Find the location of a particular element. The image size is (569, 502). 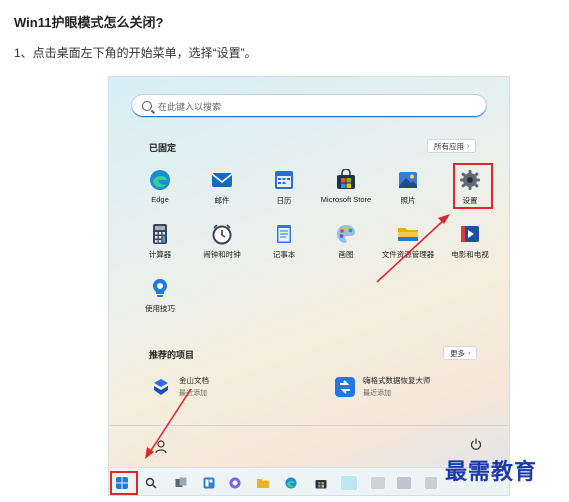

watermark-logo: 最需教育 is located at coordinates (491, 472).